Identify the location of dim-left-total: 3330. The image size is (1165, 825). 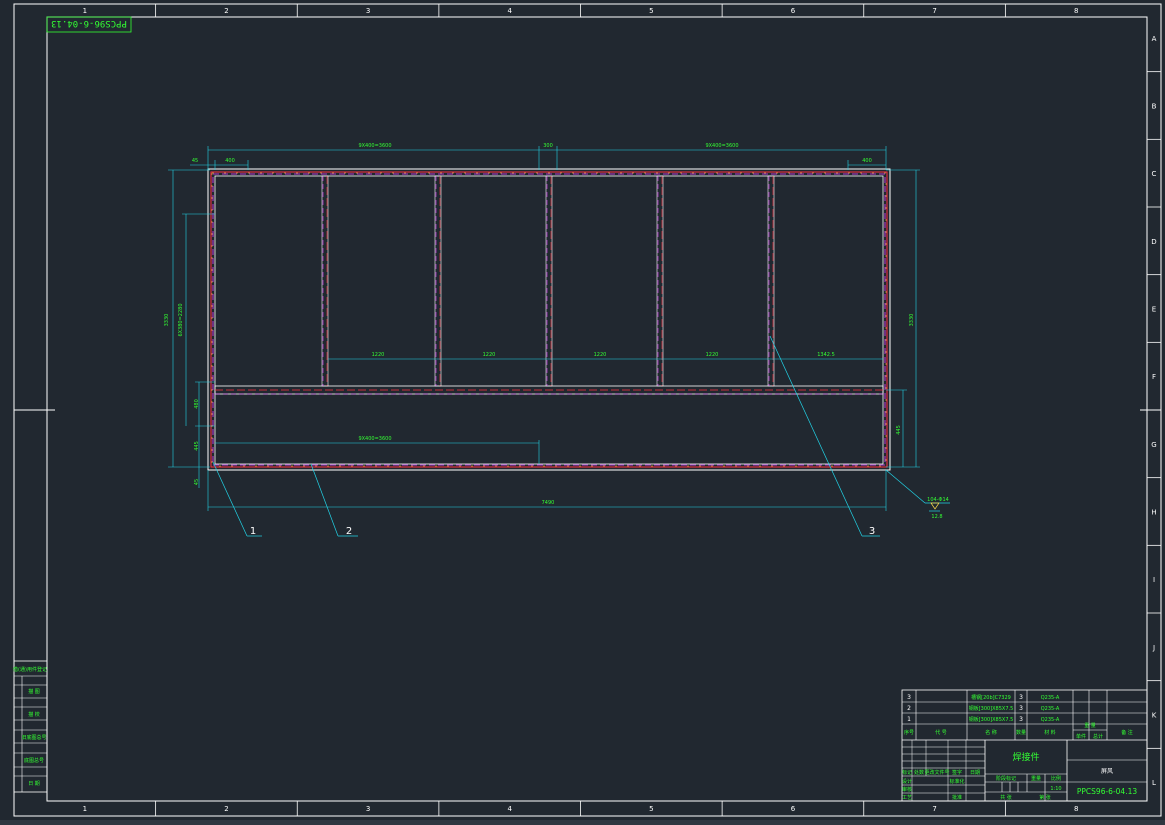
(167, 320).